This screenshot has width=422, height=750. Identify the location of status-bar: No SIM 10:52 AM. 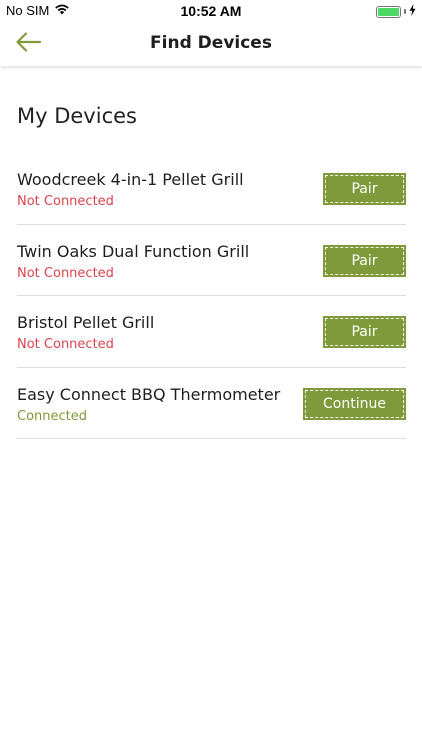
(211, 11).